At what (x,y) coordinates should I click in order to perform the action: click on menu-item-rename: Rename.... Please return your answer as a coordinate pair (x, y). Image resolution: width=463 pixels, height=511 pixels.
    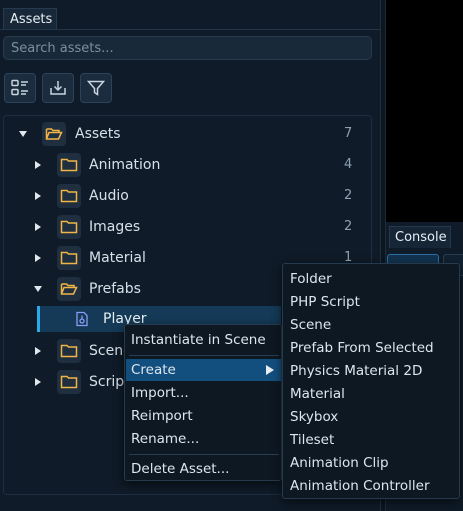
    Looking at the image, I should click on (203, 439).